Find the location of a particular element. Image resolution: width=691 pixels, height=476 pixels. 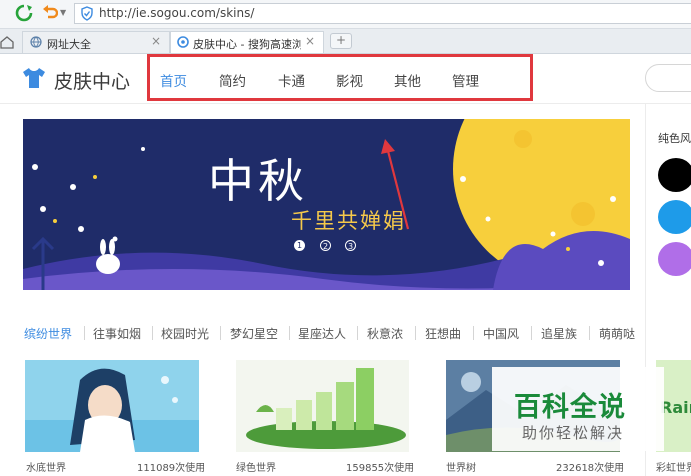

card-name: 彩虹世界 is located at coordinates (673, 466).